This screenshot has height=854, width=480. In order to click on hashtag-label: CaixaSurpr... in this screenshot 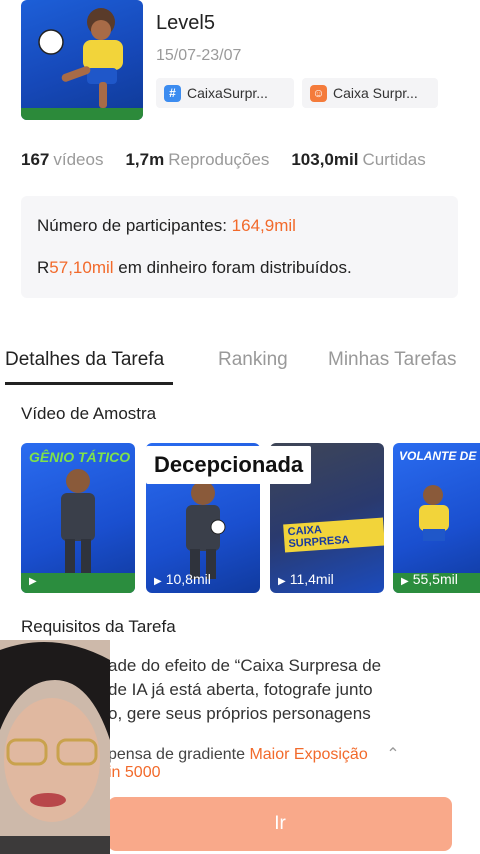, I will do `click(227, 93)`.